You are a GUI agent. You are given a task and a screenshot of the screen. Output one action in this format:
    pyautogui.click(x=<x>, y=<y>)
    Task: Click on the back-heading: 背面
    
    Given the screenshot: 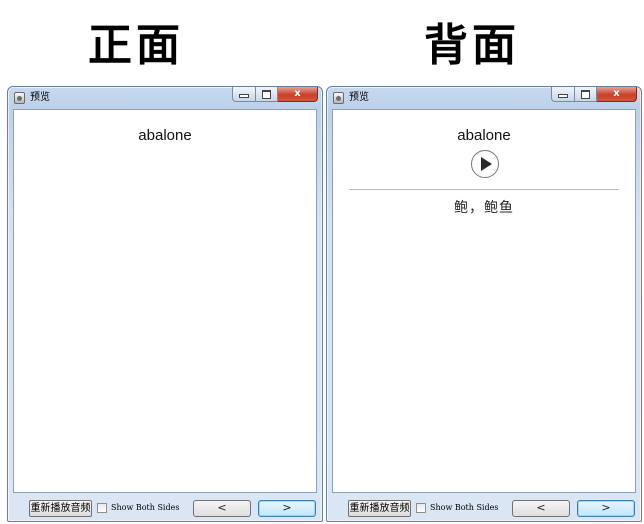 What is the action you would take?
    pyautogui.click(x=472, y=45)
    